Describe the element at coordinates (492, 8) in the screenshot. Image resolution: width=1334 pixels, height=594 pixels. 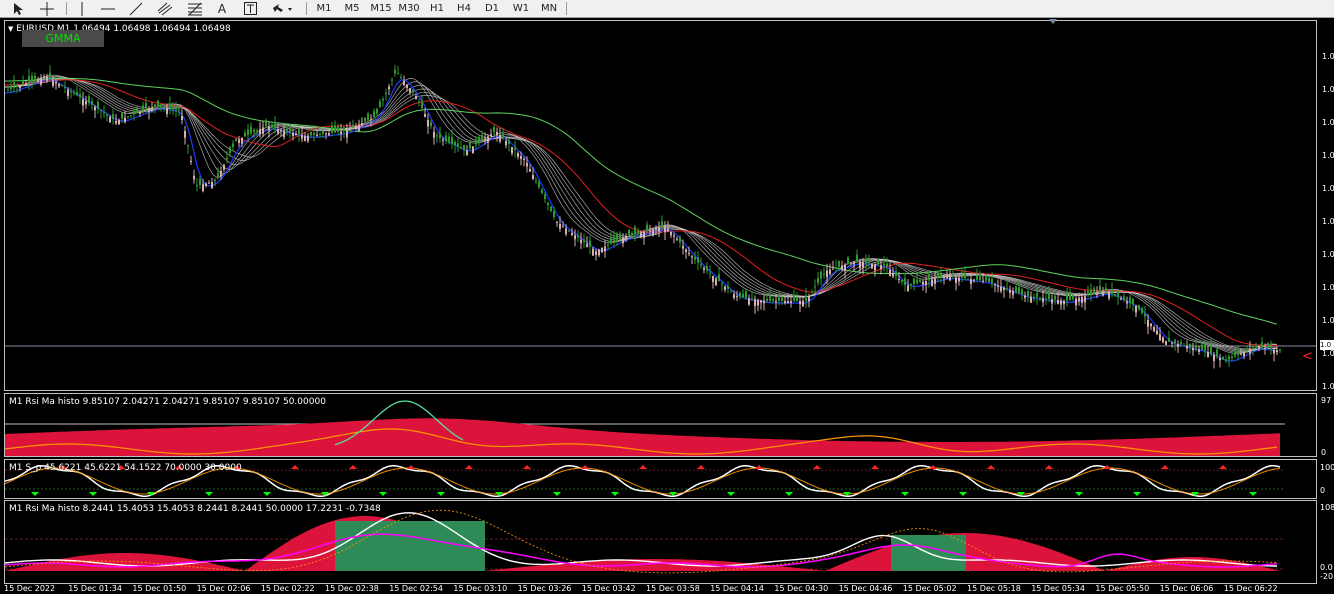
I see `timeframe-d1: D1` at that location.